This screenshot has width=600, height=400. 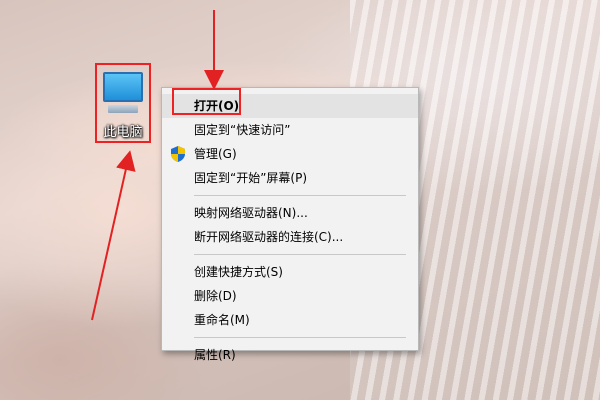 I want to click on menu-item-pin-start: 固定到“开始”屏幕(P), so click(x=290, y=178).